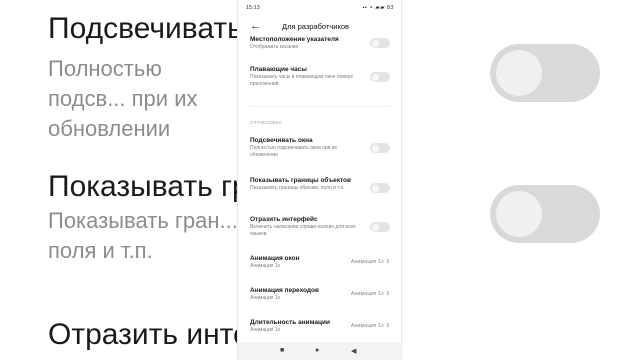  What do you see at coordinates (317, 350) in the screenshot?
I see `home-icon: ●` at bounding box center [317, 350].